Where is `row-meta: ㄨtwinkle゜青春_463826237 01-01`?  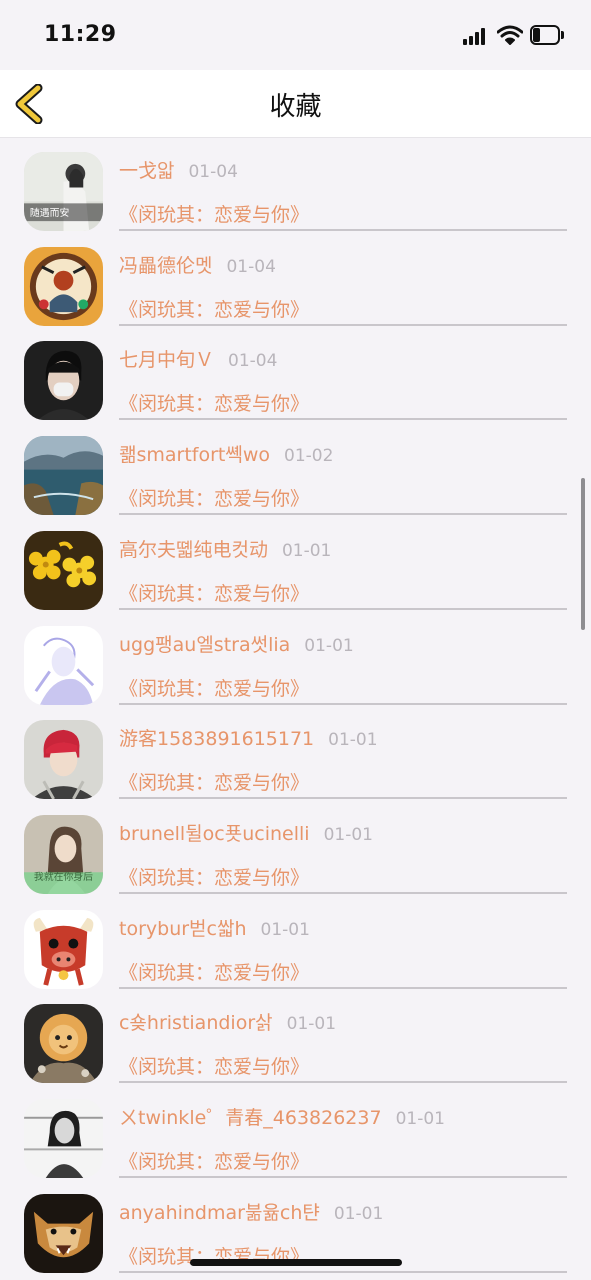 row-meta: ㄨtwinkle゜青春_463826237 01-01 is located at coordinates (282, 1116).